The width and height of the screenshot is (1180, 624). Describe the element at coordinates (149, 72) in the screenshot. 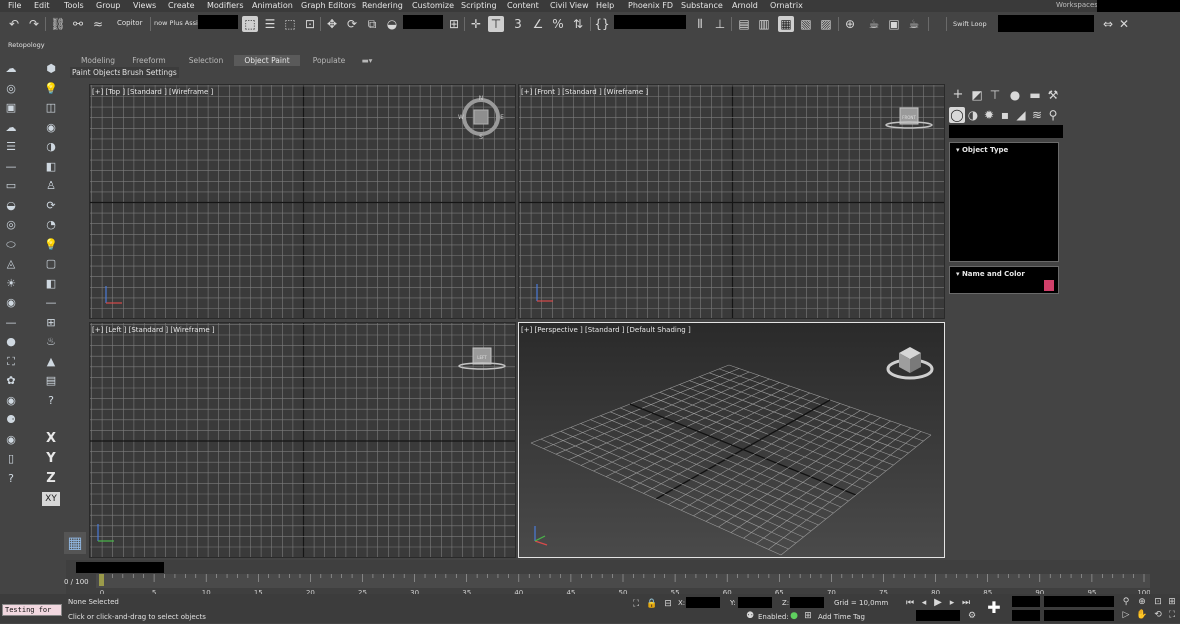

I see `subtab-brush-settings: Brush Settings` at that location.